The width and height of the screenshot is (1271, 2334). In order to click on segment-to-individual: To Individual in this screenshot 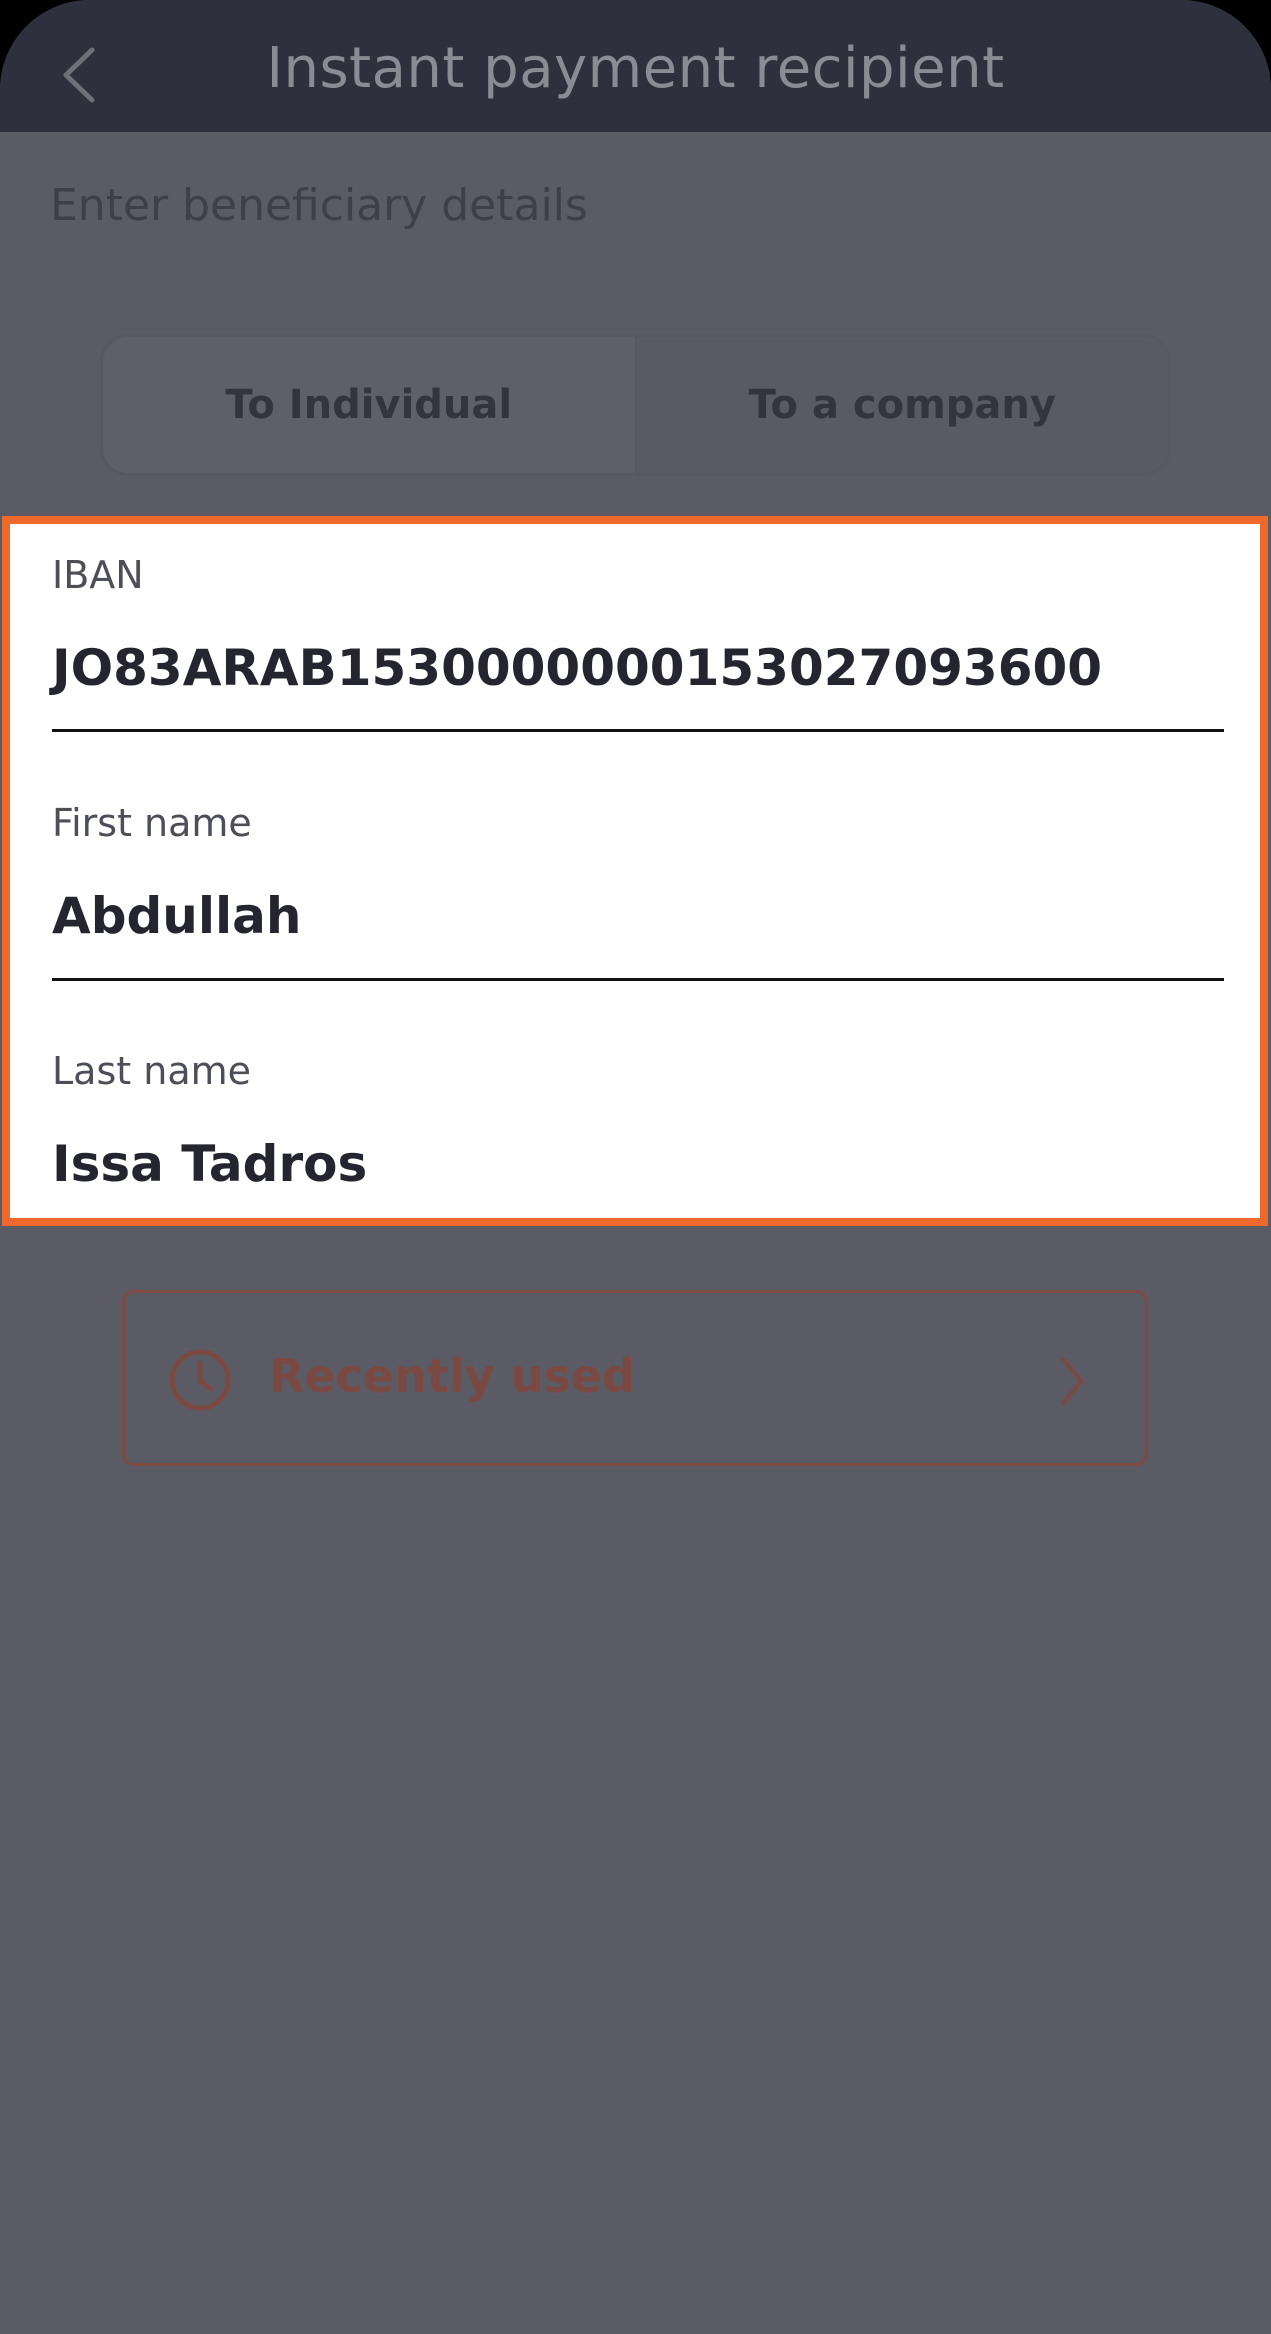, I will do `click(369, 405)`.